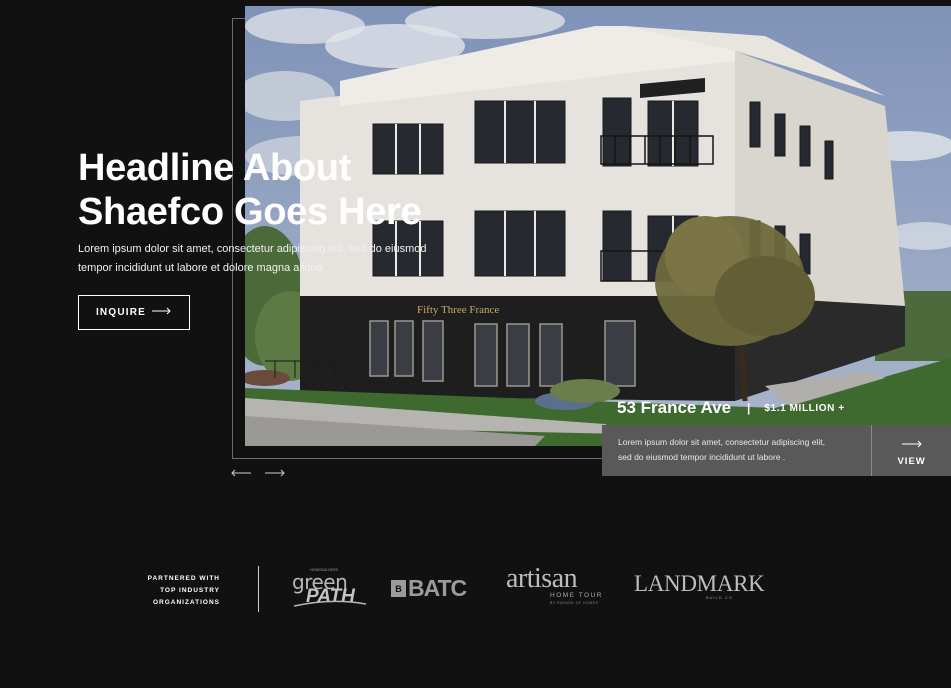  Describe the element at coordinates (190, 590) in the screenshot. I see `partners-label-line-2: TOP INDUSTRY` at that location.